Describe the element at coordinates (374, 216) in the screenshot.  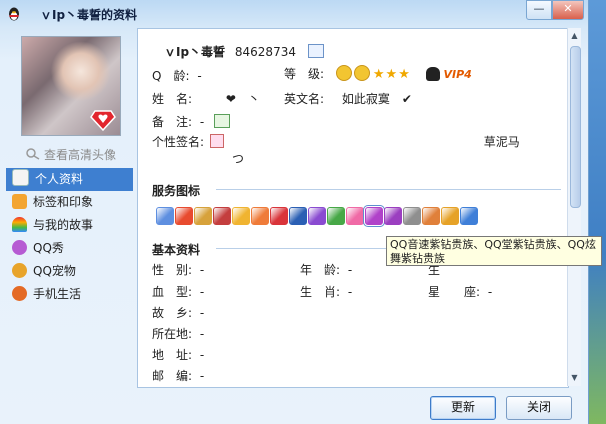
I see `purple-diamond-icon` at that location.